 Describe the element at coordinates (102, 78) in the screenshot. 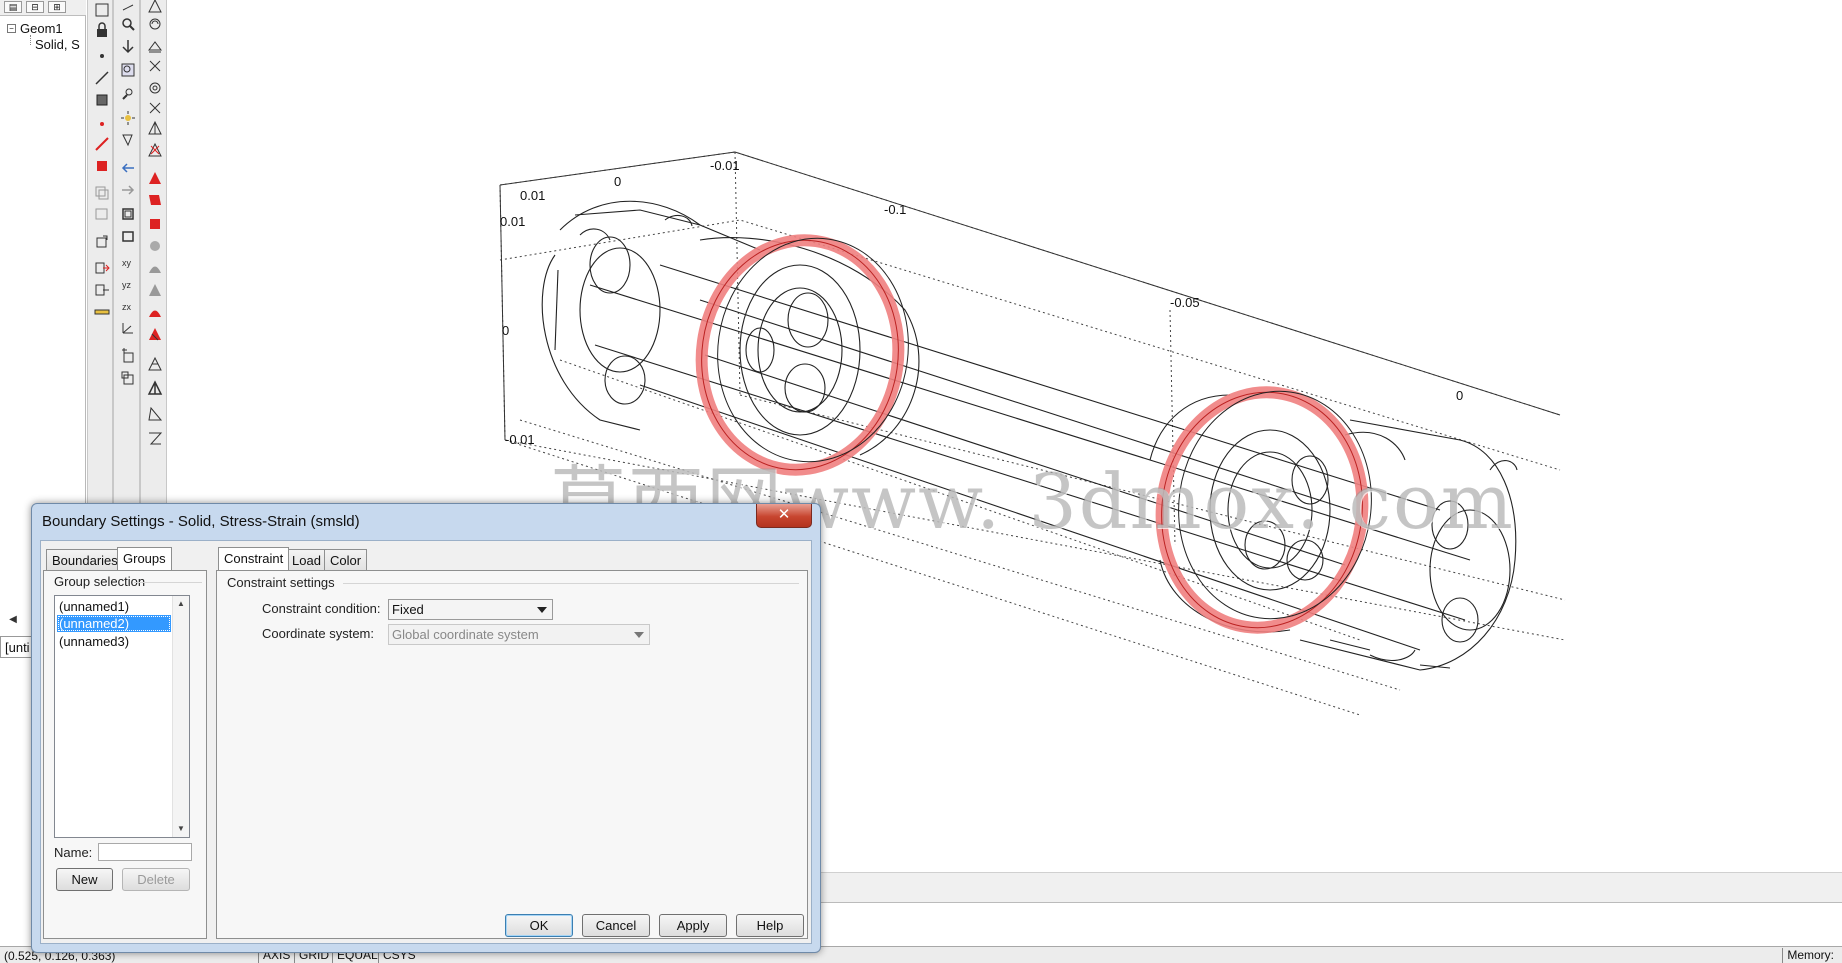

I see `line-icon` at that location.